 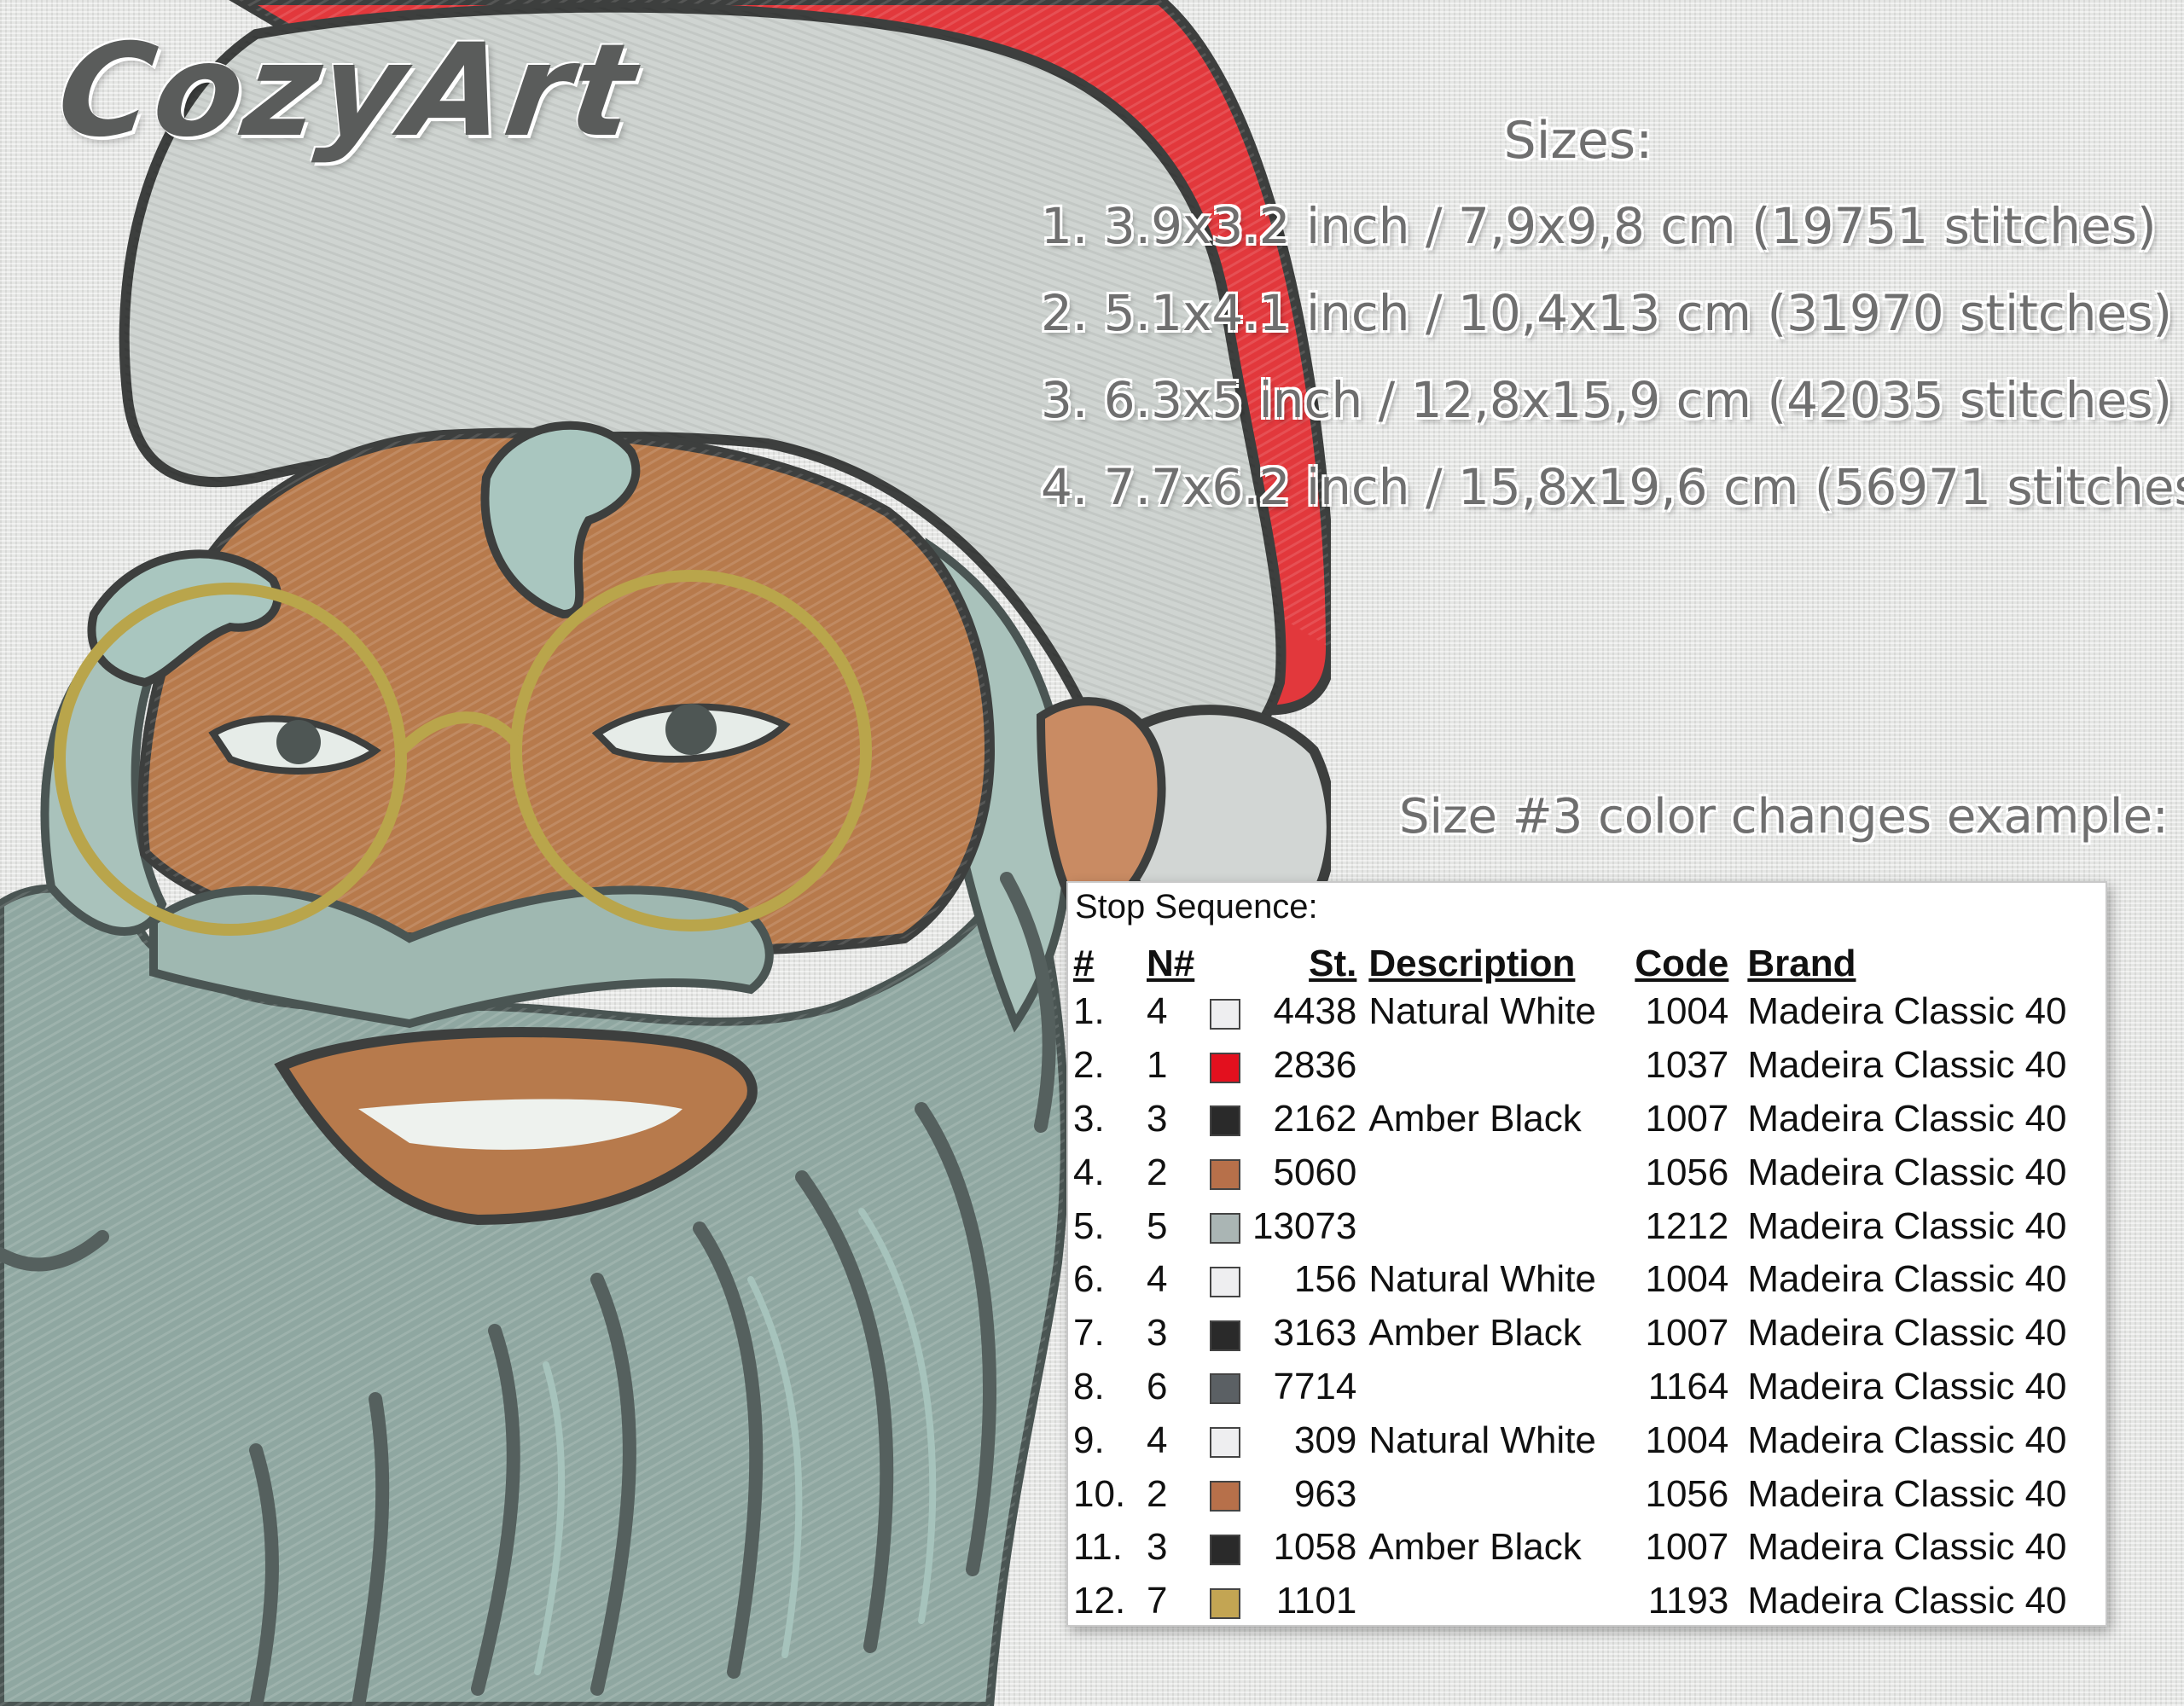 What do you see at coordinates (1315, 1065) in the screenshot?
I see `row-stitches: 2836` at bounding box center [1315, 1065].